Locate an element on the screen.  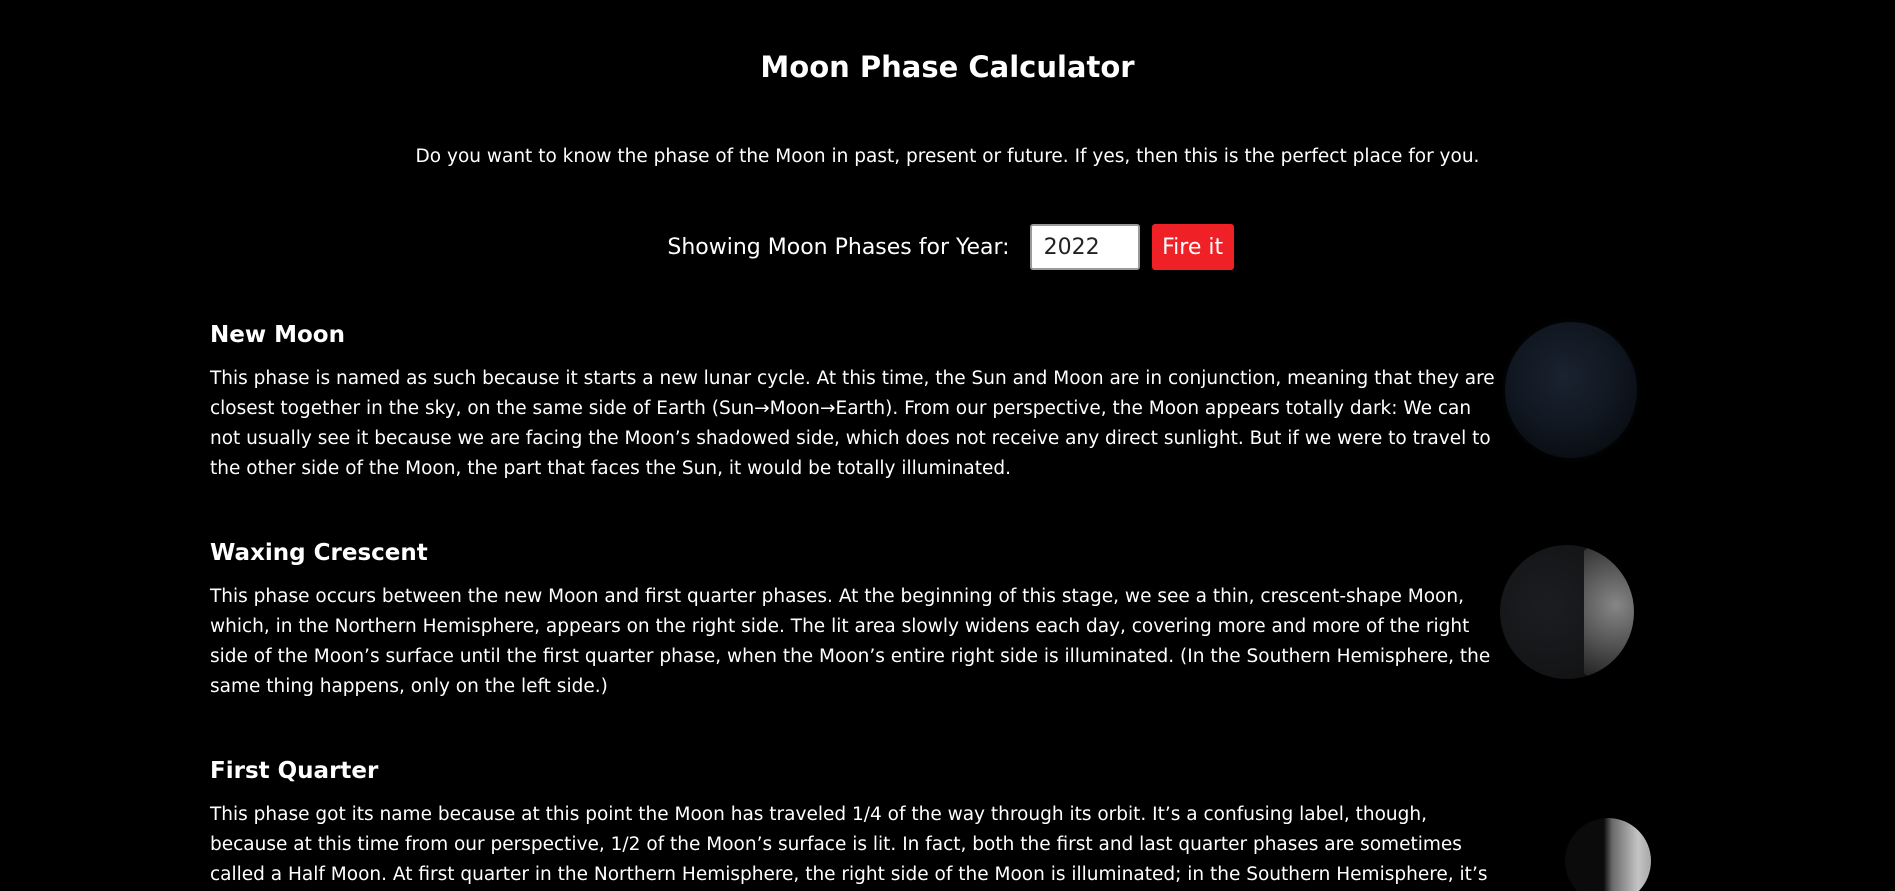
phase-title: Waxing Crescent is located at coordinates (319, 553).